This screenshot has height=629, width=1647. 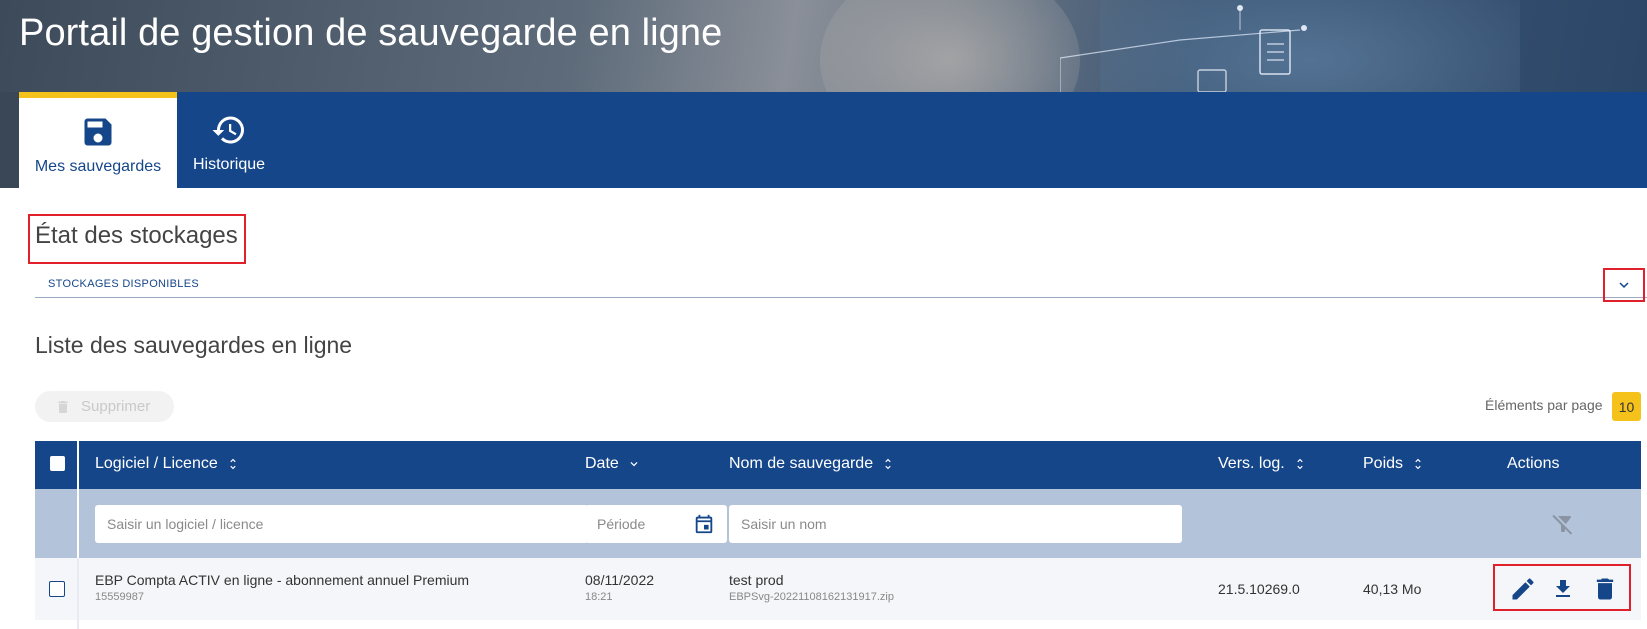 I want to click on delete-label: Supprimer, so click(x=116, y=406).